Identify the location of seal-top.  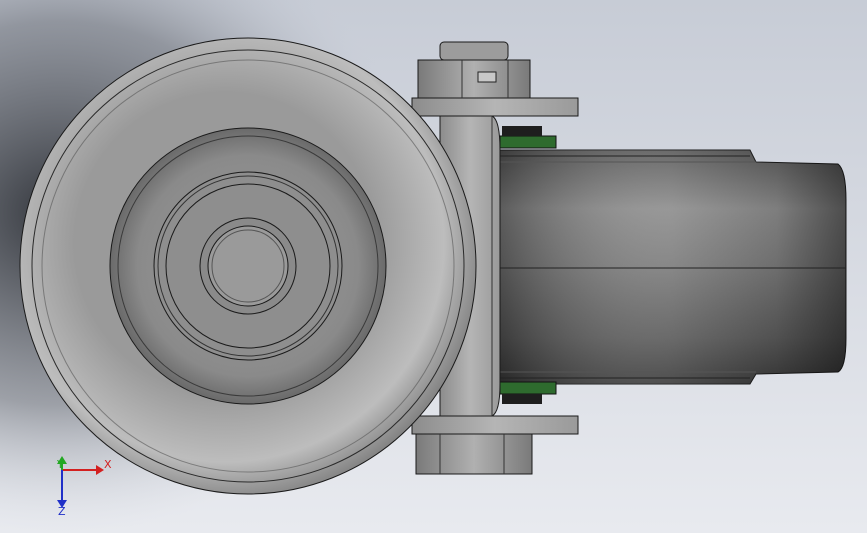
(528, 142).